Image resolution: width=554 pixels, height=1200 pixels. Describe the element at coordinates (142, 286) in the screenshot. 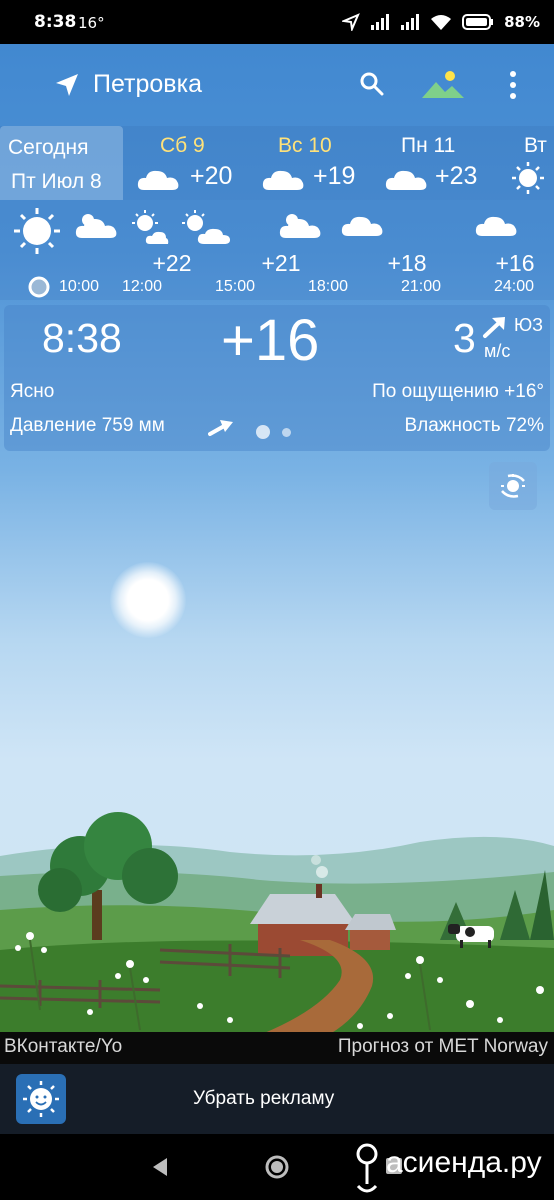

I see `hour-time: 12:00` at that location.